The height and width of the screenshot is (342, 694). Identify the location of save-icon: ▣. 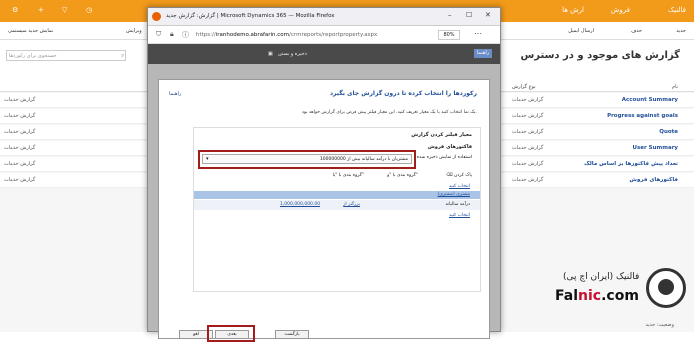
(270, 54).